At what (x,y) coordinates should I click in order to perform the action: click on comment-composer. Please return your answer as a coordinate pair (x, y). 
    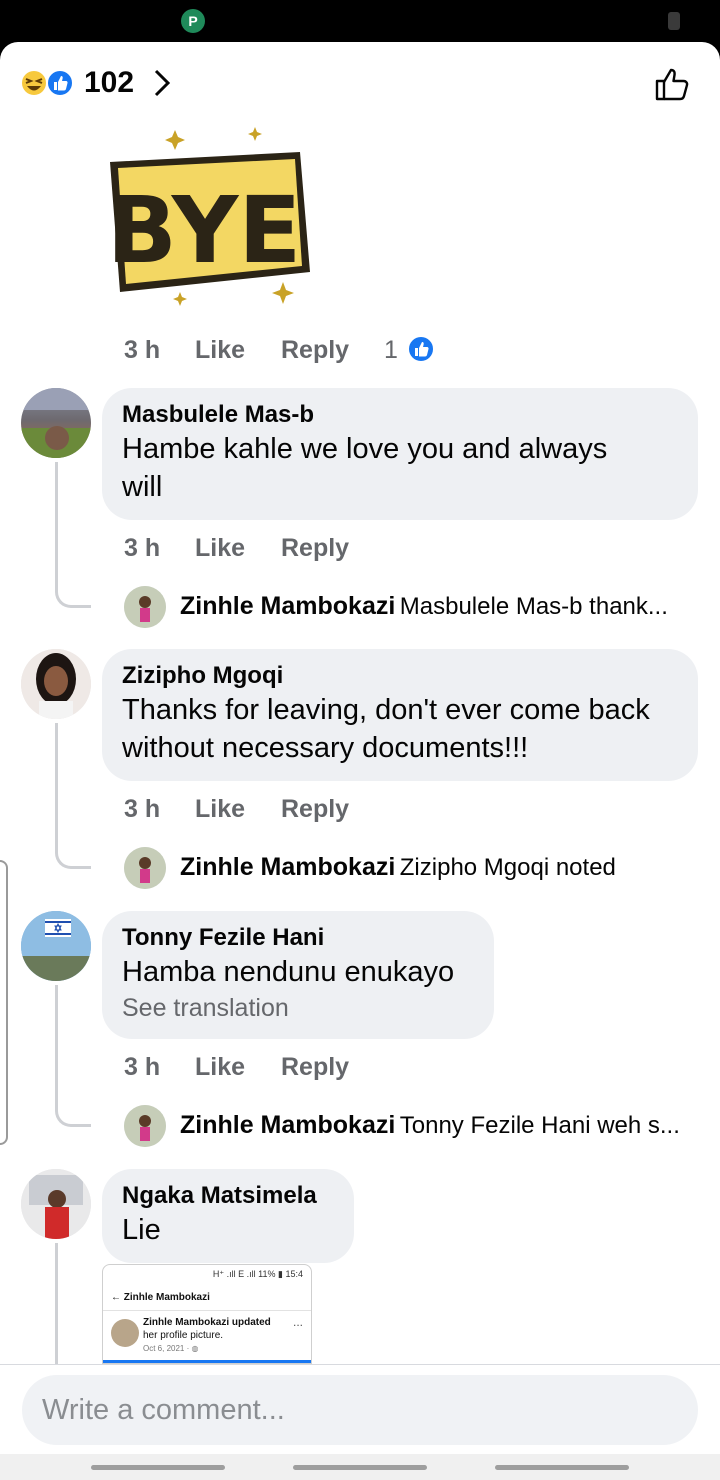
    Looking at the image, I should click on (360, 1410).